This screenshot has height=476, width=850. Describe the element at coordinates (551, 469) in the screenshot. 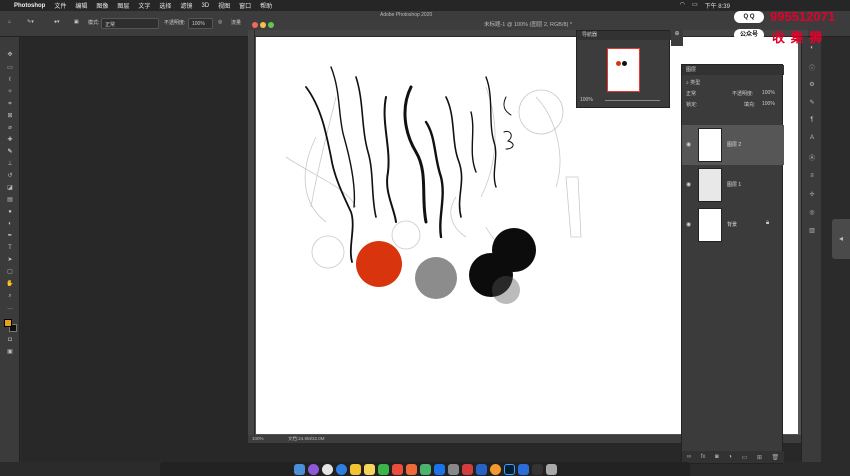

I see `trash-dock-icon` at that location.